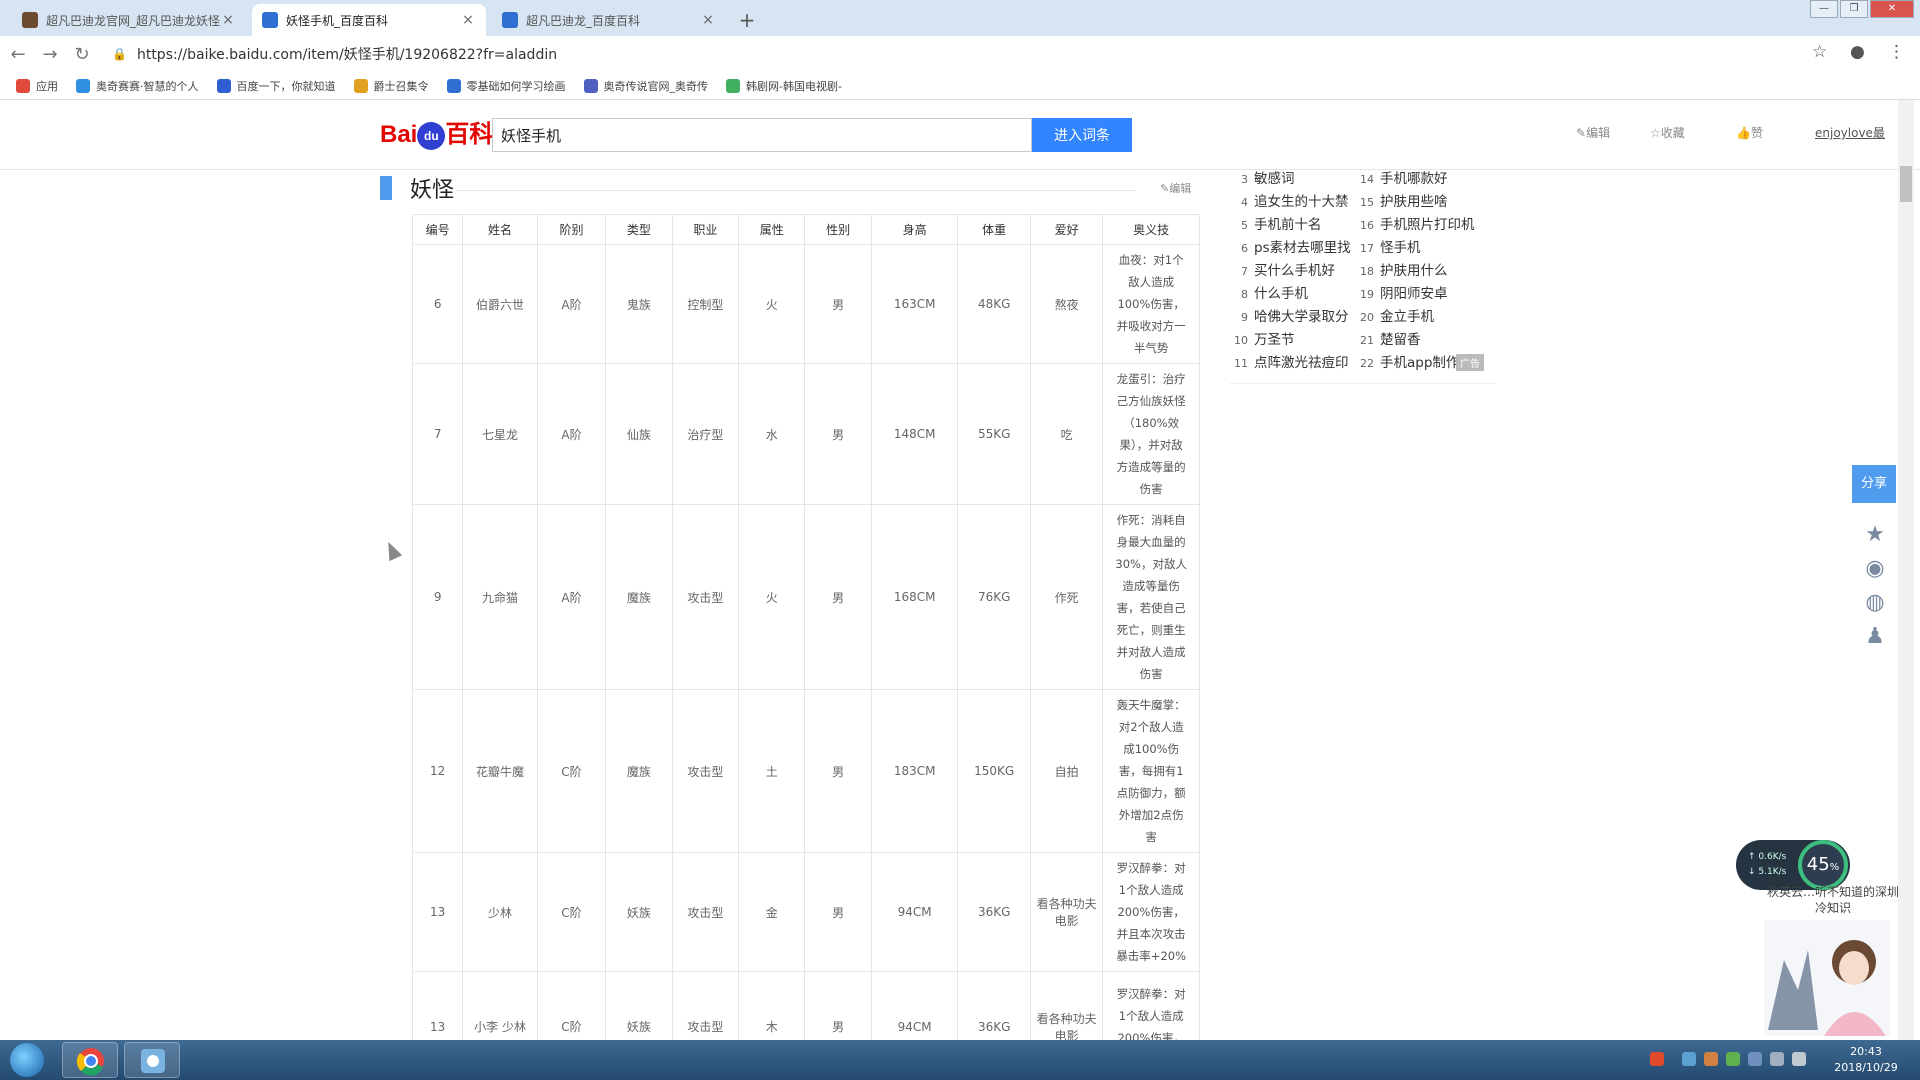  What do you see at coordinates (1290, 248) in the screenshot?
I see `hot-search-item: 6 ps素材去哪里找` at bounding box center [1290, 248].